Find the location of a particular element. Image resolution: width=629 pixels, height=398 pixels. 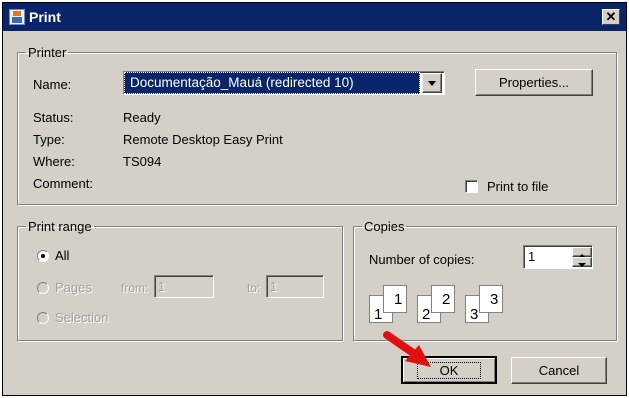

status-label: Status: is located at coordinates (53, 117).